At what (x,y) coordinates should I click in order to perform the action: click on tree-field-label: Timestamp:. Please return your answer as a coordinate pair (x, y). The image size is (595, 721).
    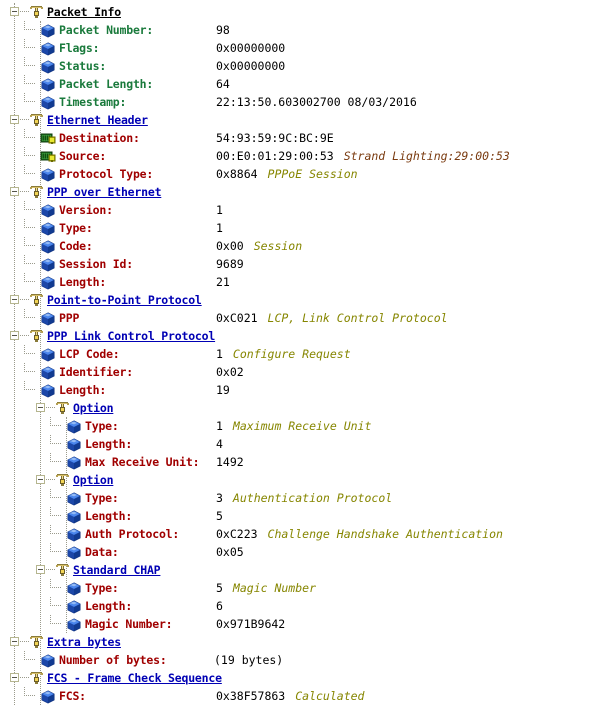
    Looking at the image, I should click on (93, 102).